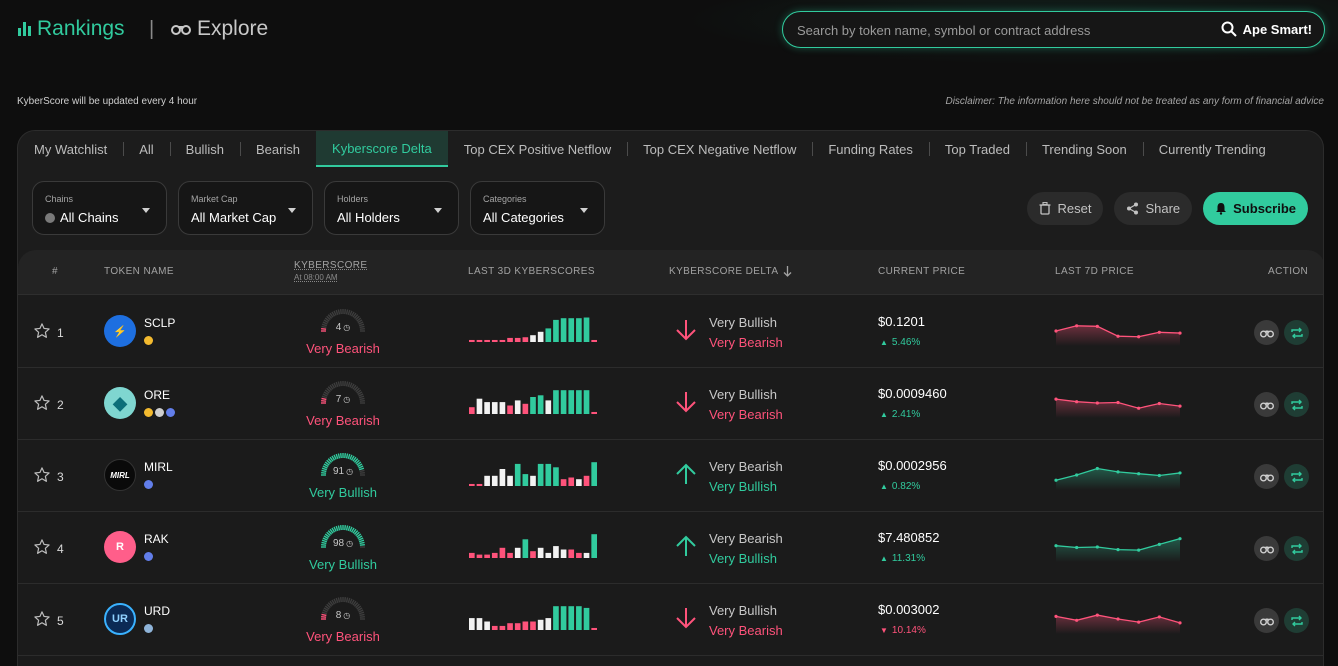 The width and height of the screenshot is (1338, 666). I want to click on triangle-down-icon: ▼, so click(884, 630).